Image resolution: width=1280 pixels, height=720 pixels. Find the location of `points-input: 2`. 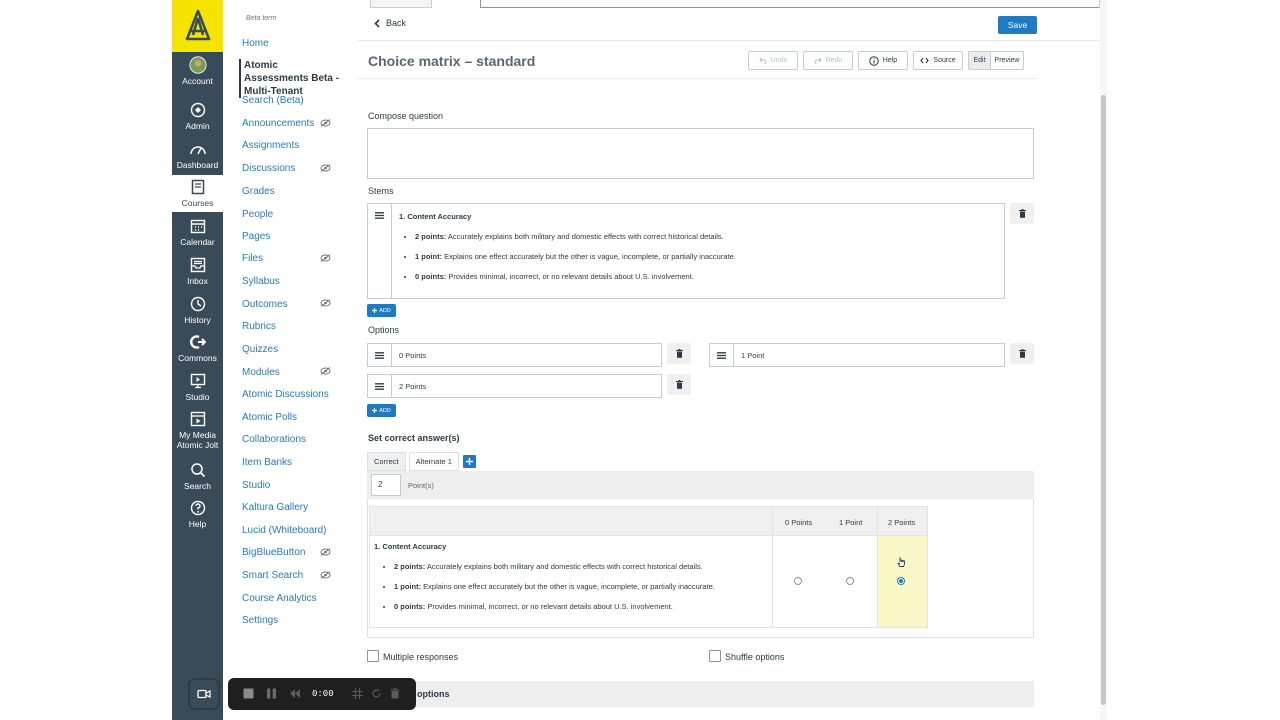

points-input: 2 is located at coordinates (386, 485).